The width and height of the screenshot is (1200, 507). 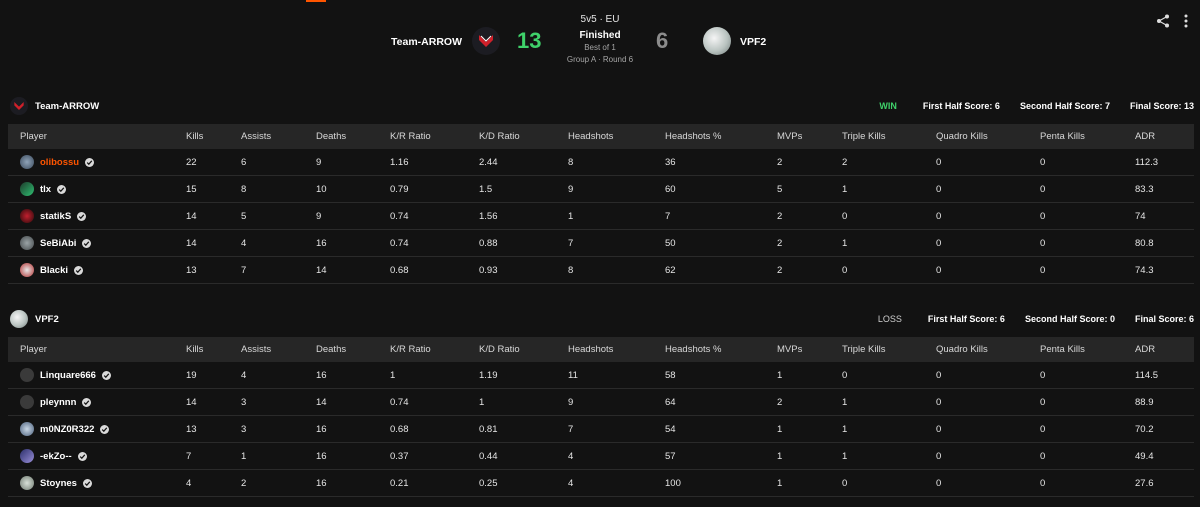 I want to click on stat-cell: 1.56, so click(x=523, y=216).